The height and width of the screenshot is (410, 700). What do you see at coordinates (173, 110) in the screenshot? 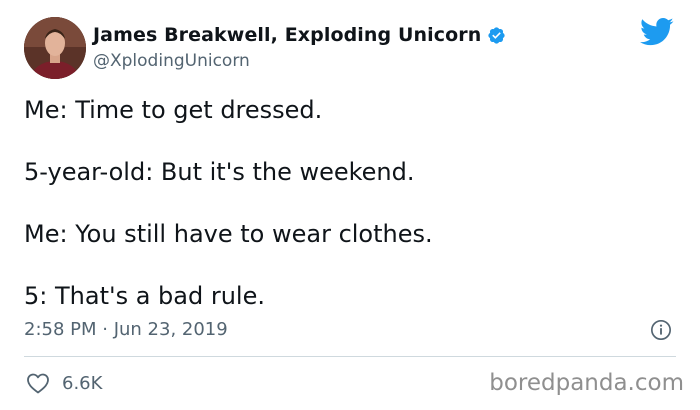
I see `tweet-line: Me: Time to get dressed.` at bounding box center [173, 110].